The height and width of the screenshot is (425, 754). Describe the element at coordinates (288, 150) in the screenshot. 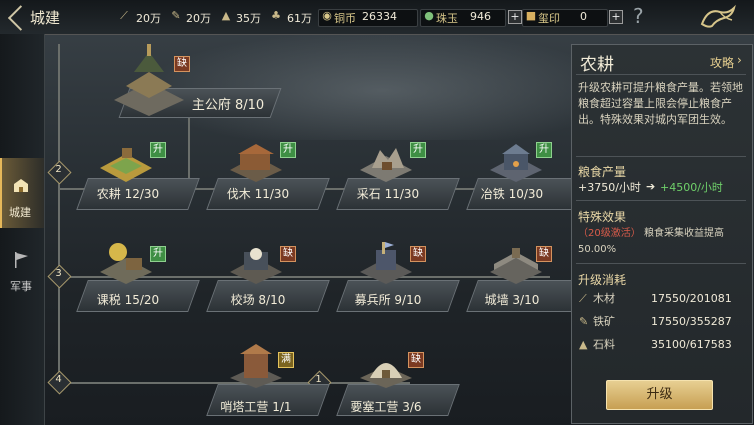

I see `logging-badge: 升` at that location.